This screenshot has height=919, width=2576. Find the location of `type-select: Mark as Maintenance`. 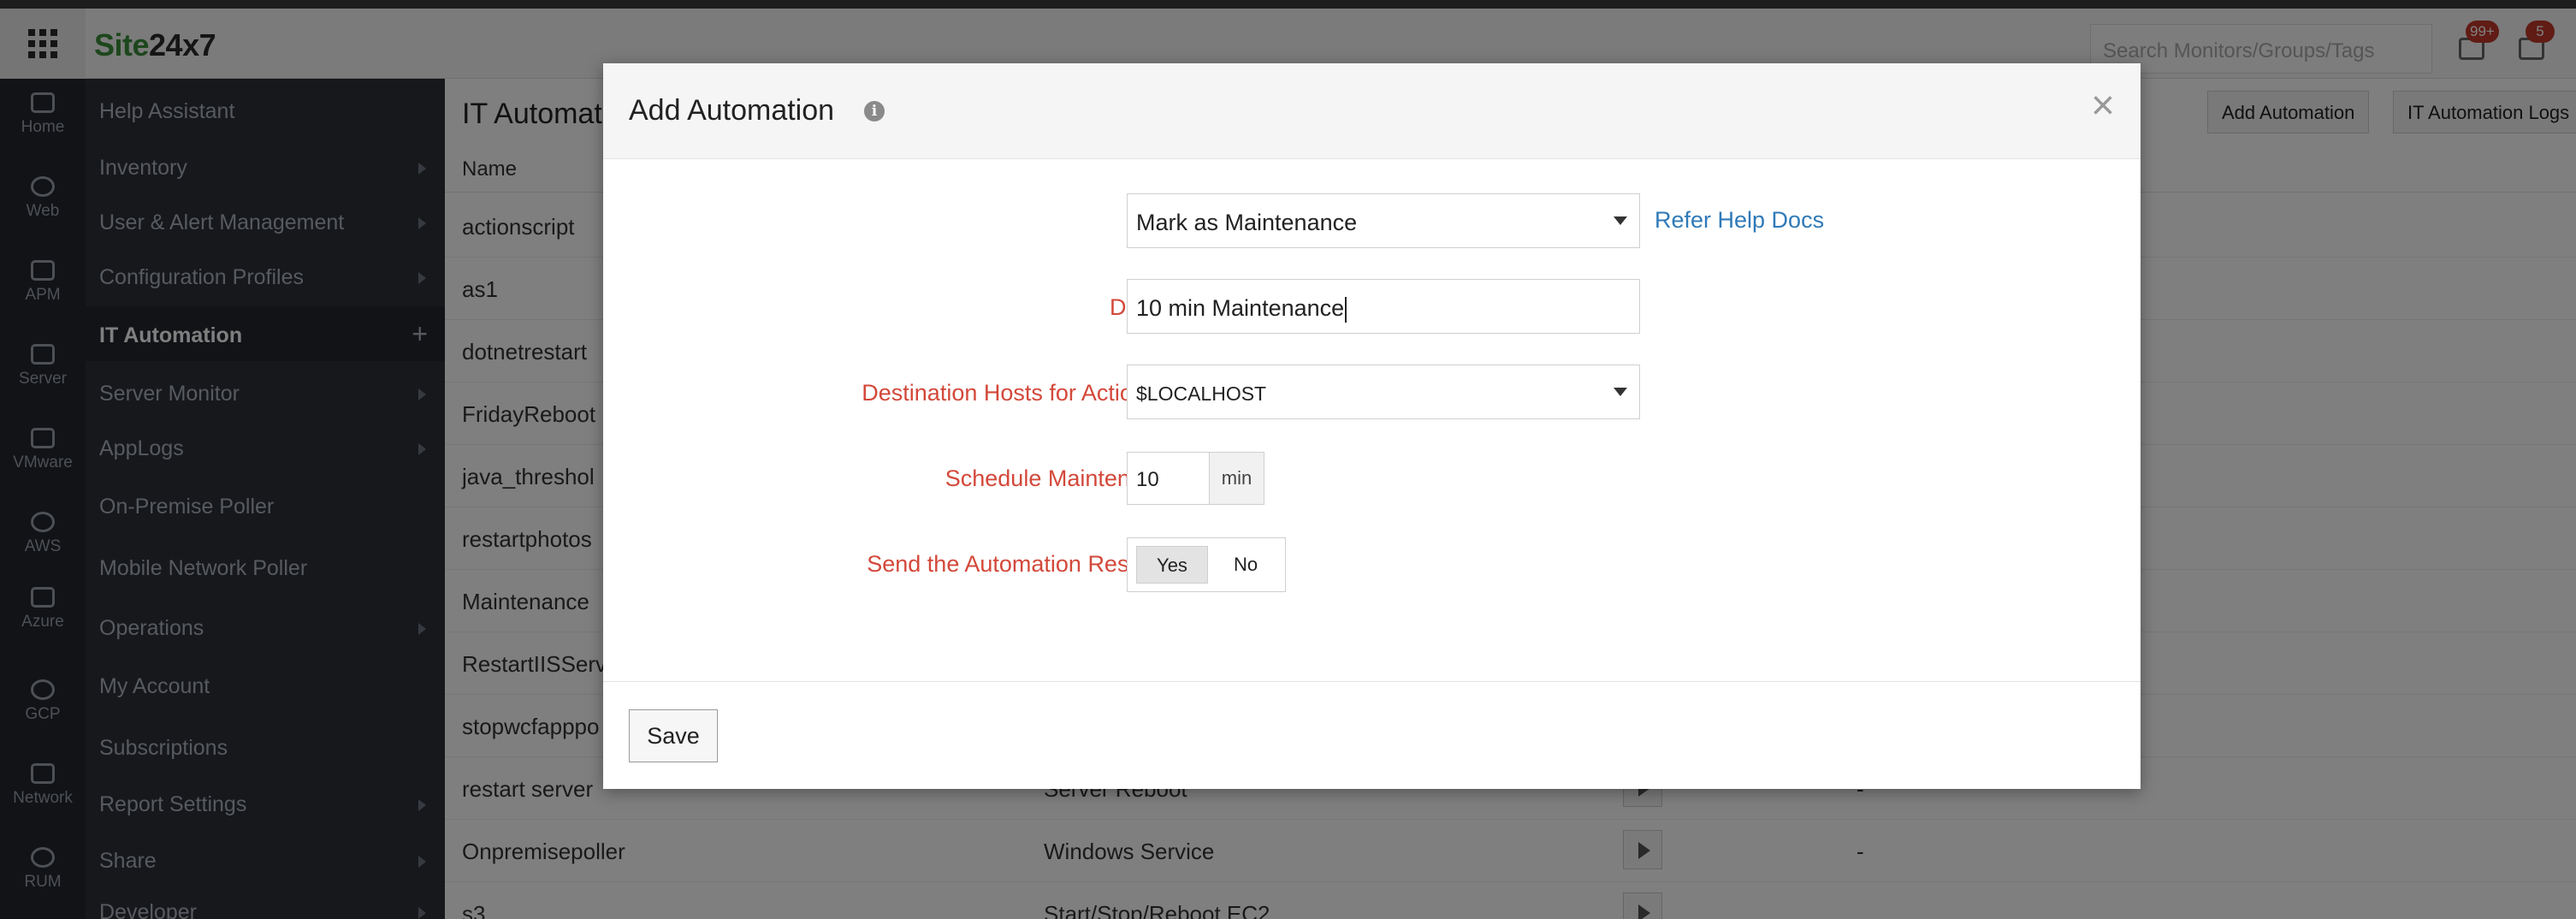

type-select: Mark as Maintenance is located at coordinates (1383, 221).